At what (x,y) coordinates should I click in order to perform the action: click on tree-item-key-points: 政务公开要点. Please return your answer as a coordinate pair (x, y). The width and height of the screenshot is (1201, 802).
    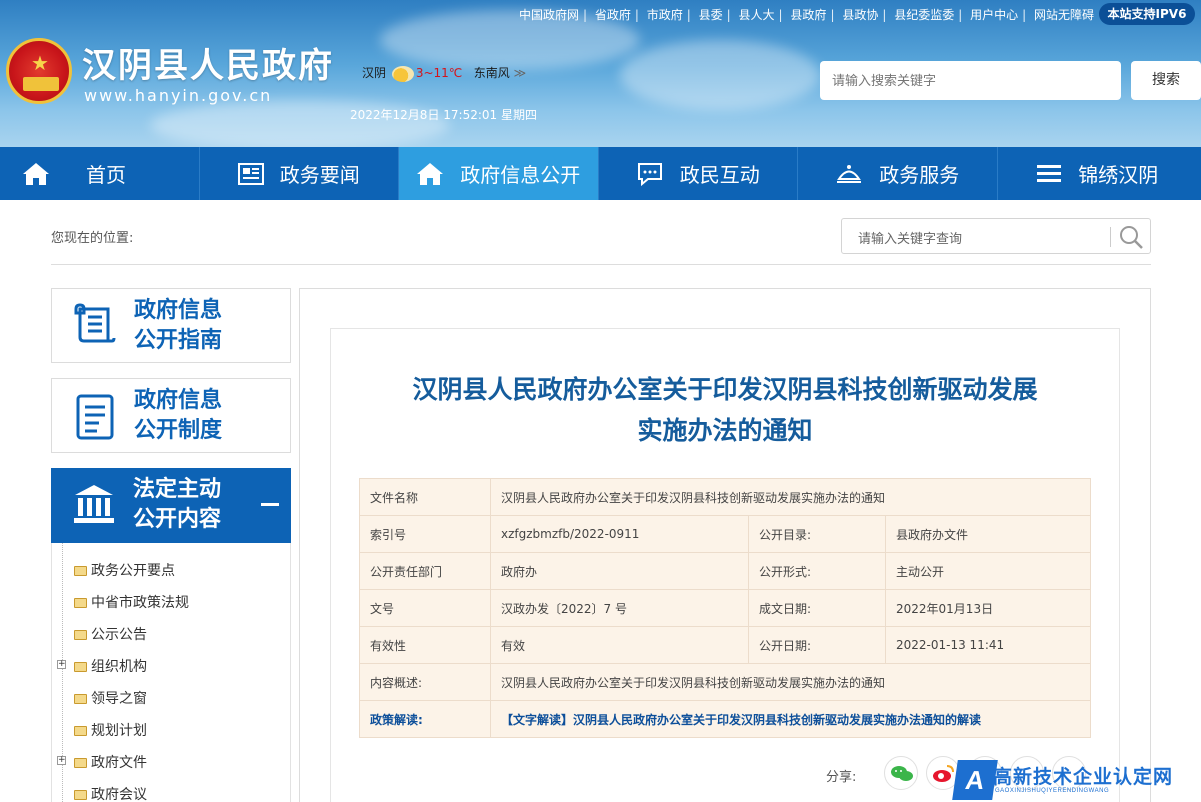
    Looking at the image, I should click on (124, 570).